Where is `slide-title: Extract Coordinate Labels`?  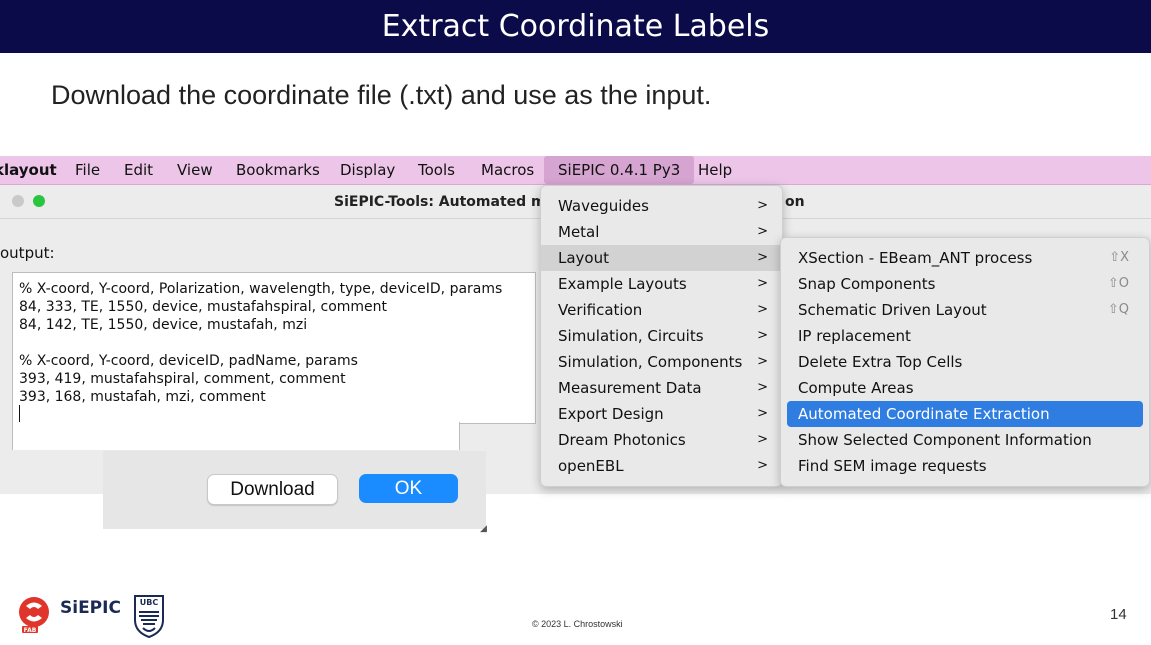 slide-title: Extract Coordinate Labels is located at coordinates (575, 26).